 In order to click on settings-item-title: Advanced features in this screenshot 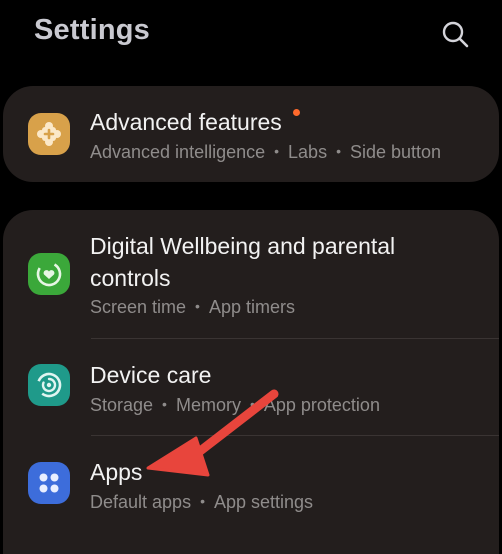, I will do `click(186, 122)`.